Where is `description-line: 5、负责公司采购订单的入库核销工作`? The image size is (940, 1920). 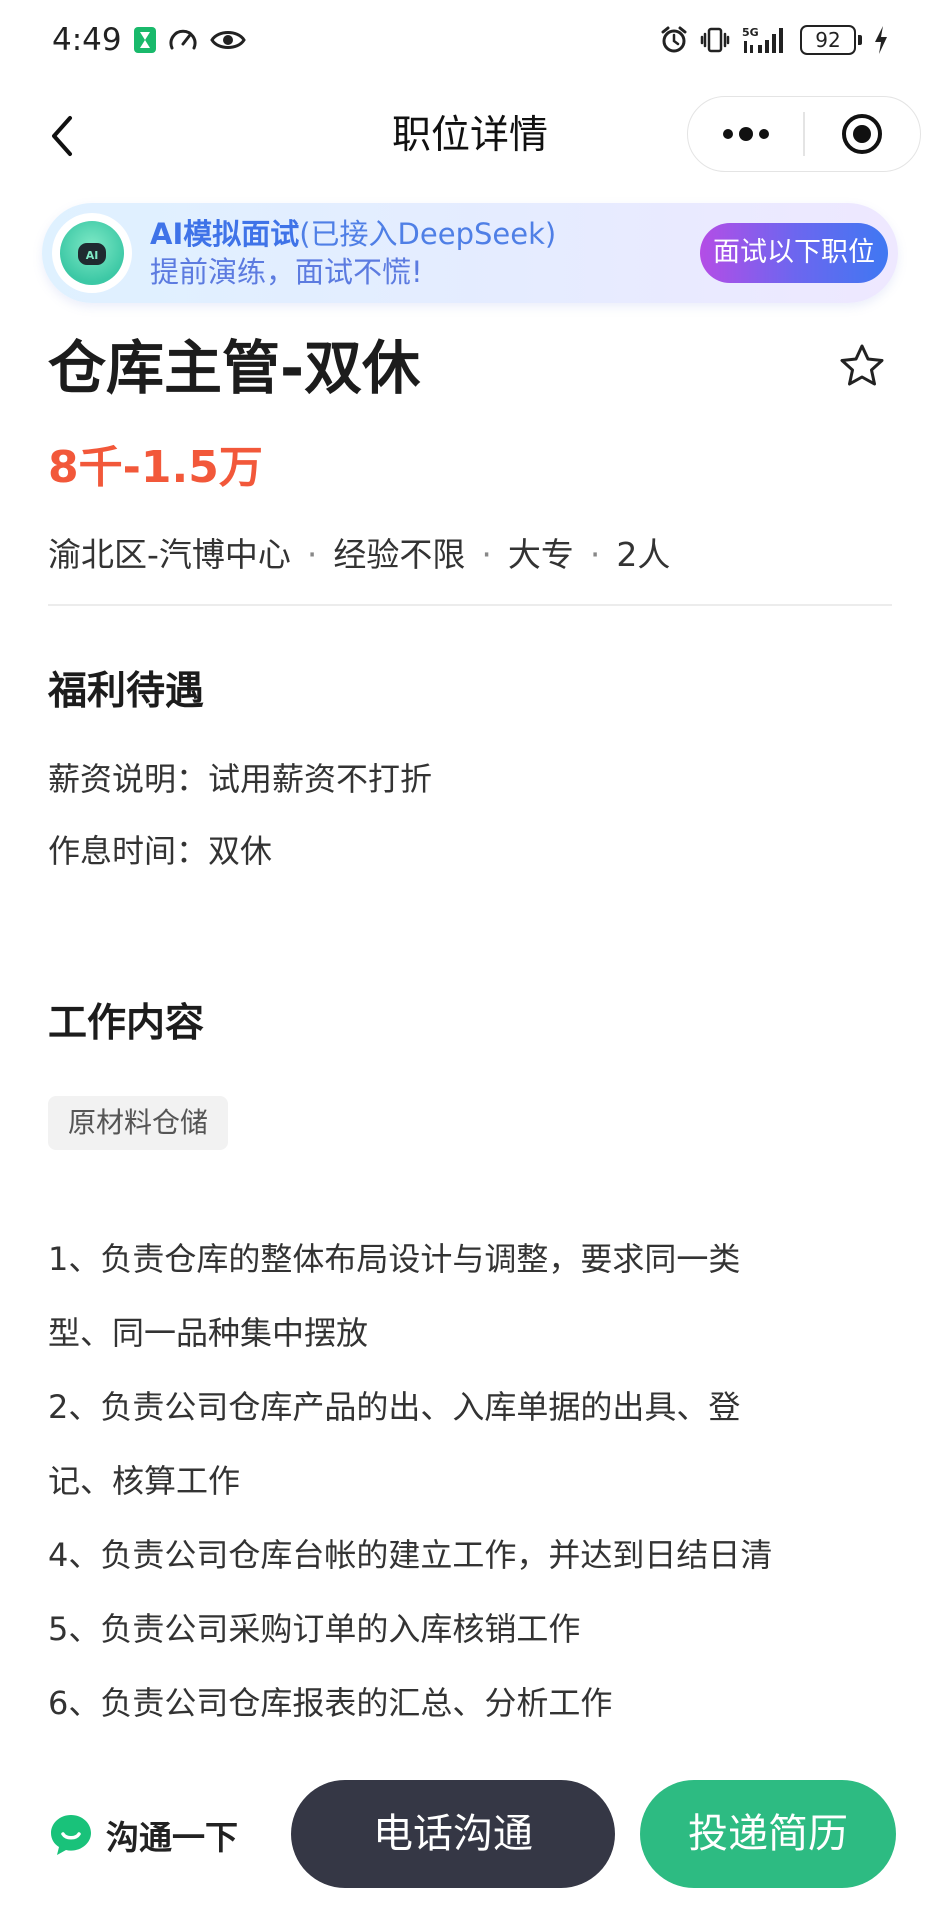 description-line: 5、负责公司采购订单的入库核销工作 is located at coordinates (314, 1629).